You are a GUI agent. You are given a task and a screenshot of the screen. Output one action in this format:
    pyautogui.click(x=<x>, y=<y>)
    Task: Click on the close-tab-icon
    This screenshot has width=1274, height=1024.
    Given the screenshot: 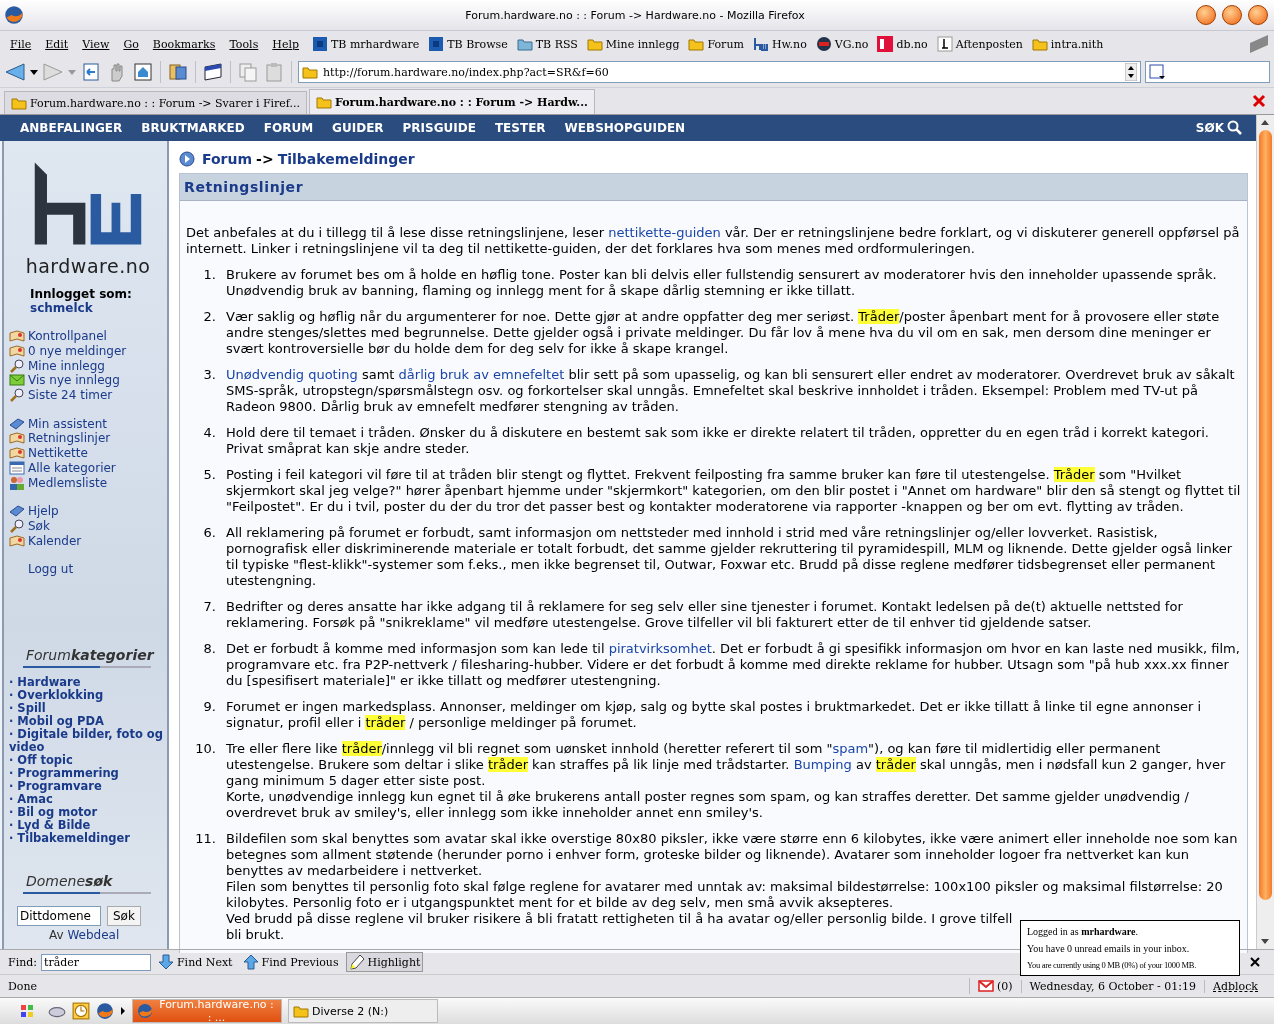 What is the action you would take?
    pyautogui.click(x=1259, y=101)
    